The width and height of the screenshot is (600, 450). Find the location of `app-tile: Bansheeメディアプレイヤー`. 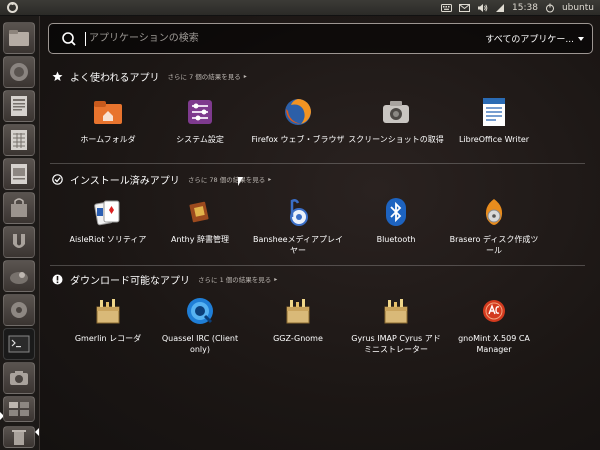

app-tile: Bansheeメディアプレイヤー is located at coordinates (298, 226).